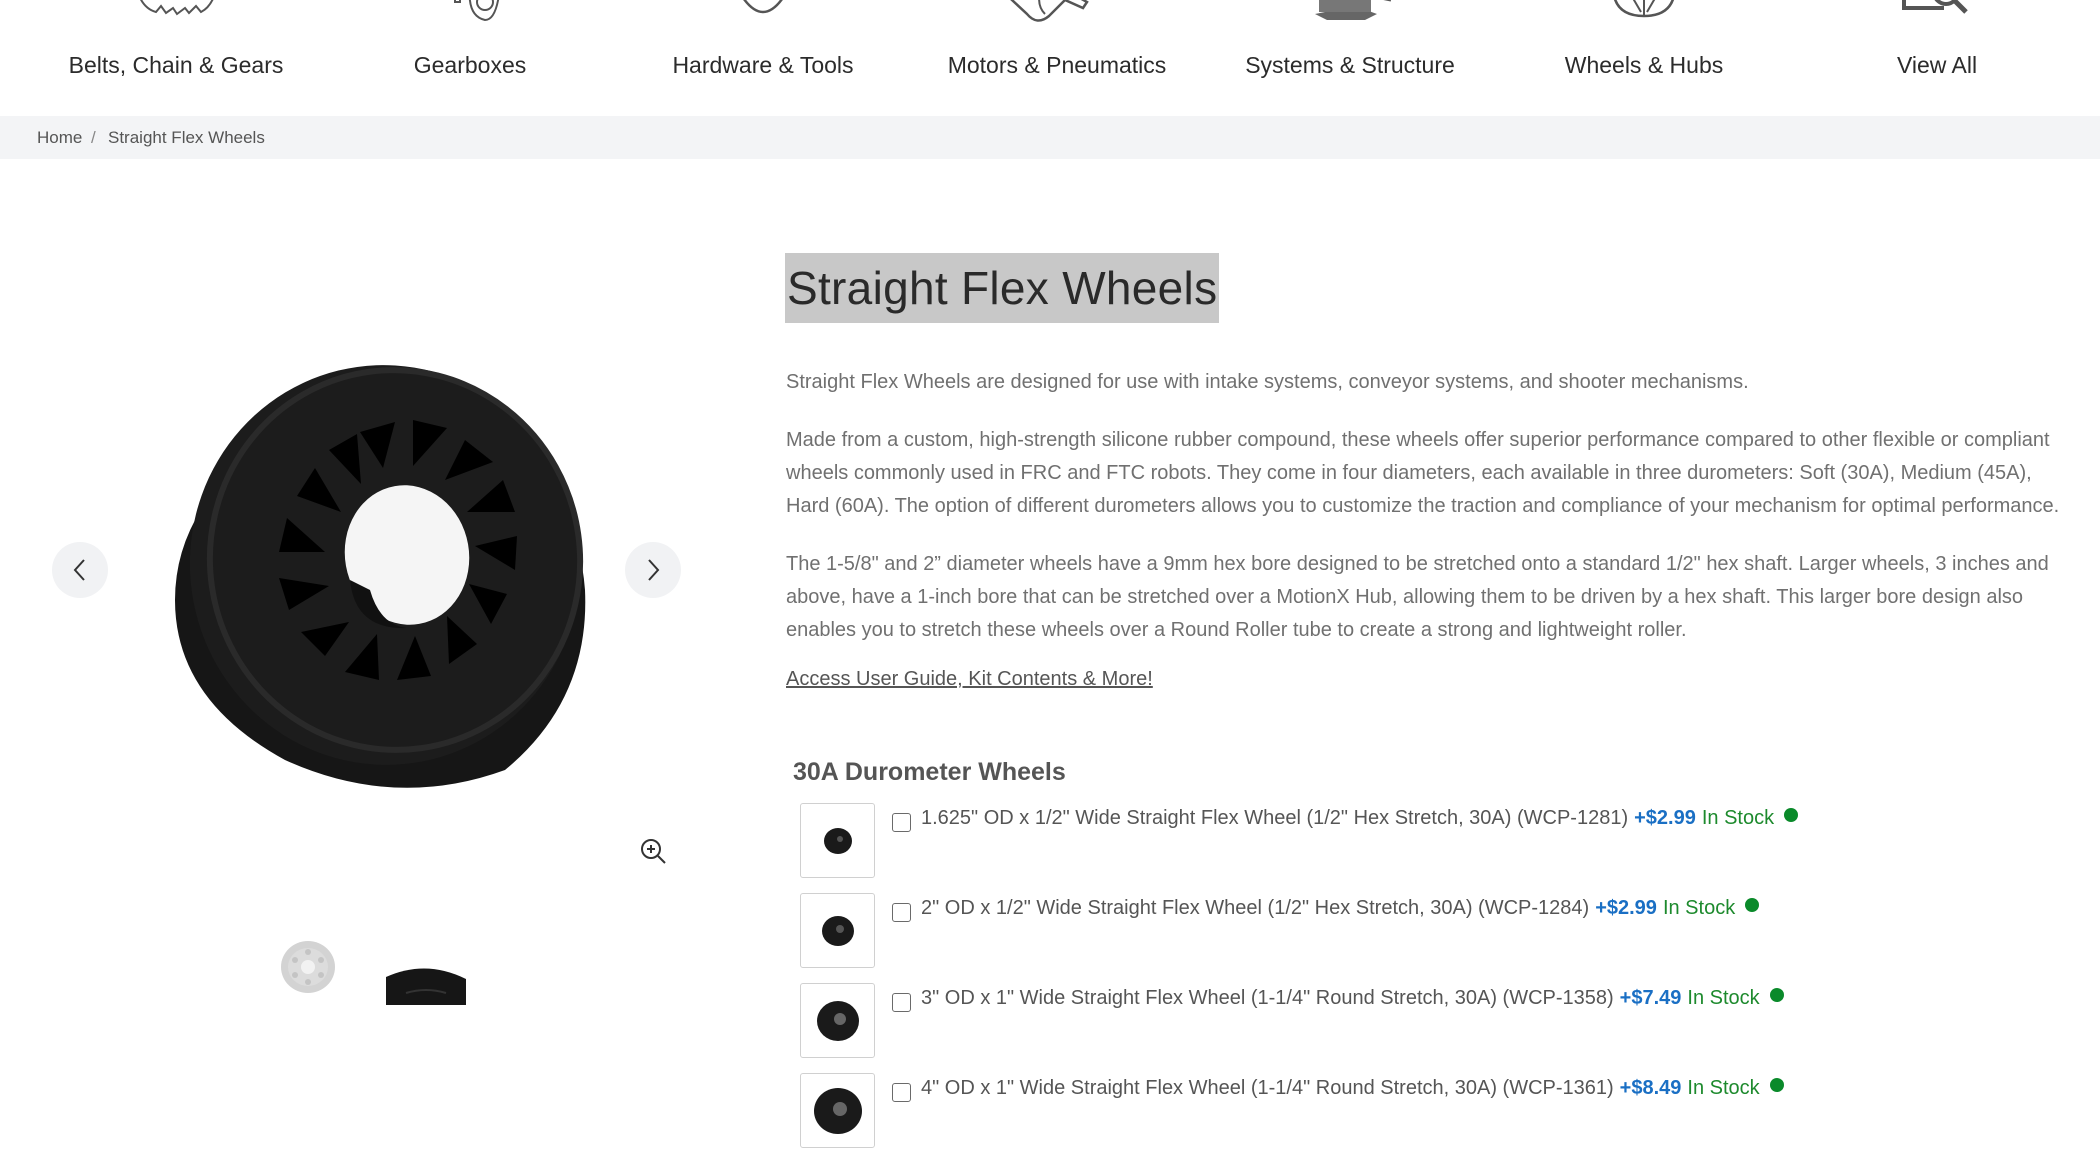 This screenshot has height=1175, width=2100. I want to click on category-belts-chain-gears: Belts, Chain & Gears, so click(176, 57).